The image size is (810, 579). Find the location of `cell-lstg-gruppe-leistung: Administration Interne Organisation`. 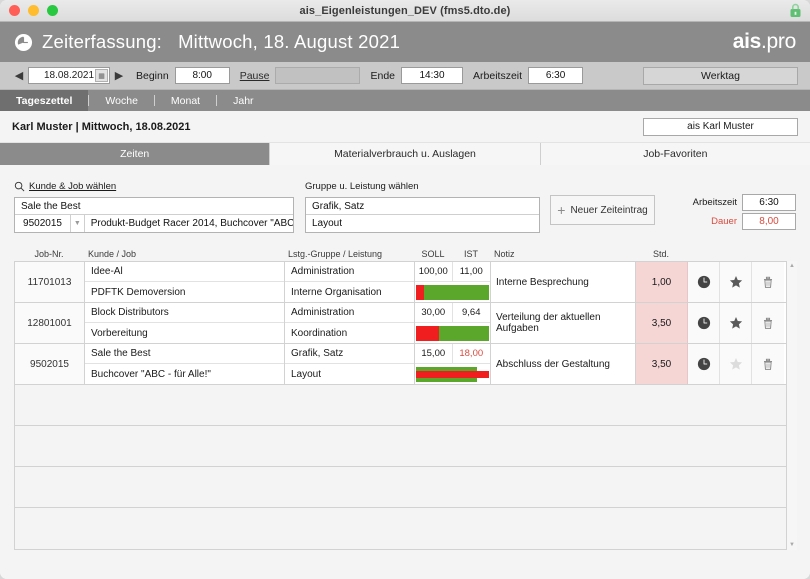

cell-lstg-gruppe-leistung: Administration Interne Organisation is located at coordinates (350, 282).